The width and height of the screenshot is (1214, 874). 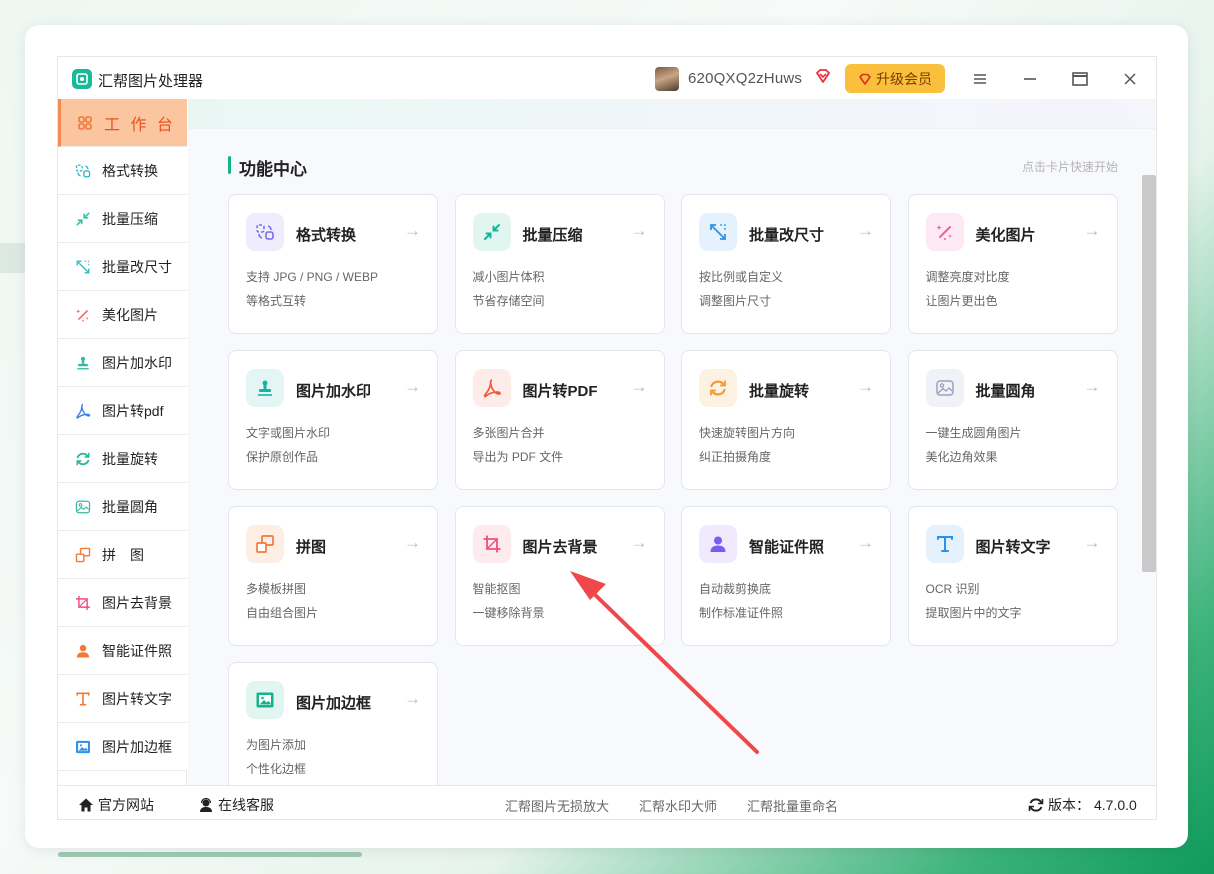 I want to click on card-description: 调整亮度对比度, so click(x=967, y=277).